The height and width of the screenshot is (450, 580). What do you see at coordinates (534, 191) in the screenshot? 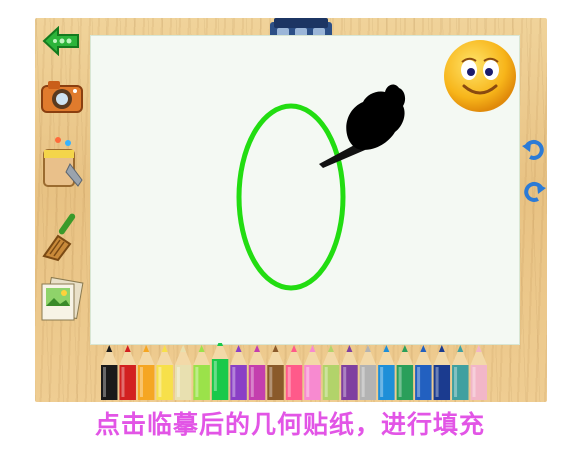
I see `redo-arrow-icon` at bounding box center [534, 191].